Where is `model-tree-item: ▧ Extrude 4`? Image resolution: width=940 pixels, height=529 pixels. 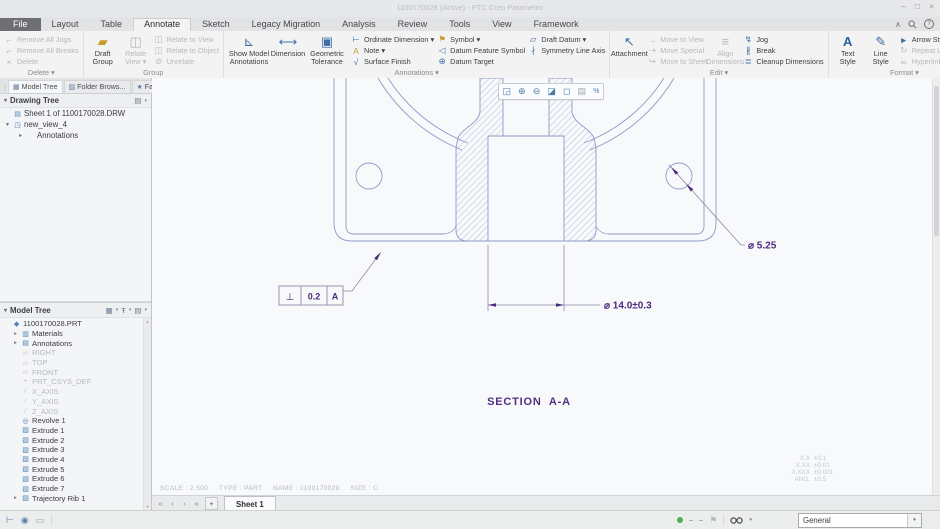 model-tree-item: ▧ Extrude 4 is located at coordinates (71, 460).